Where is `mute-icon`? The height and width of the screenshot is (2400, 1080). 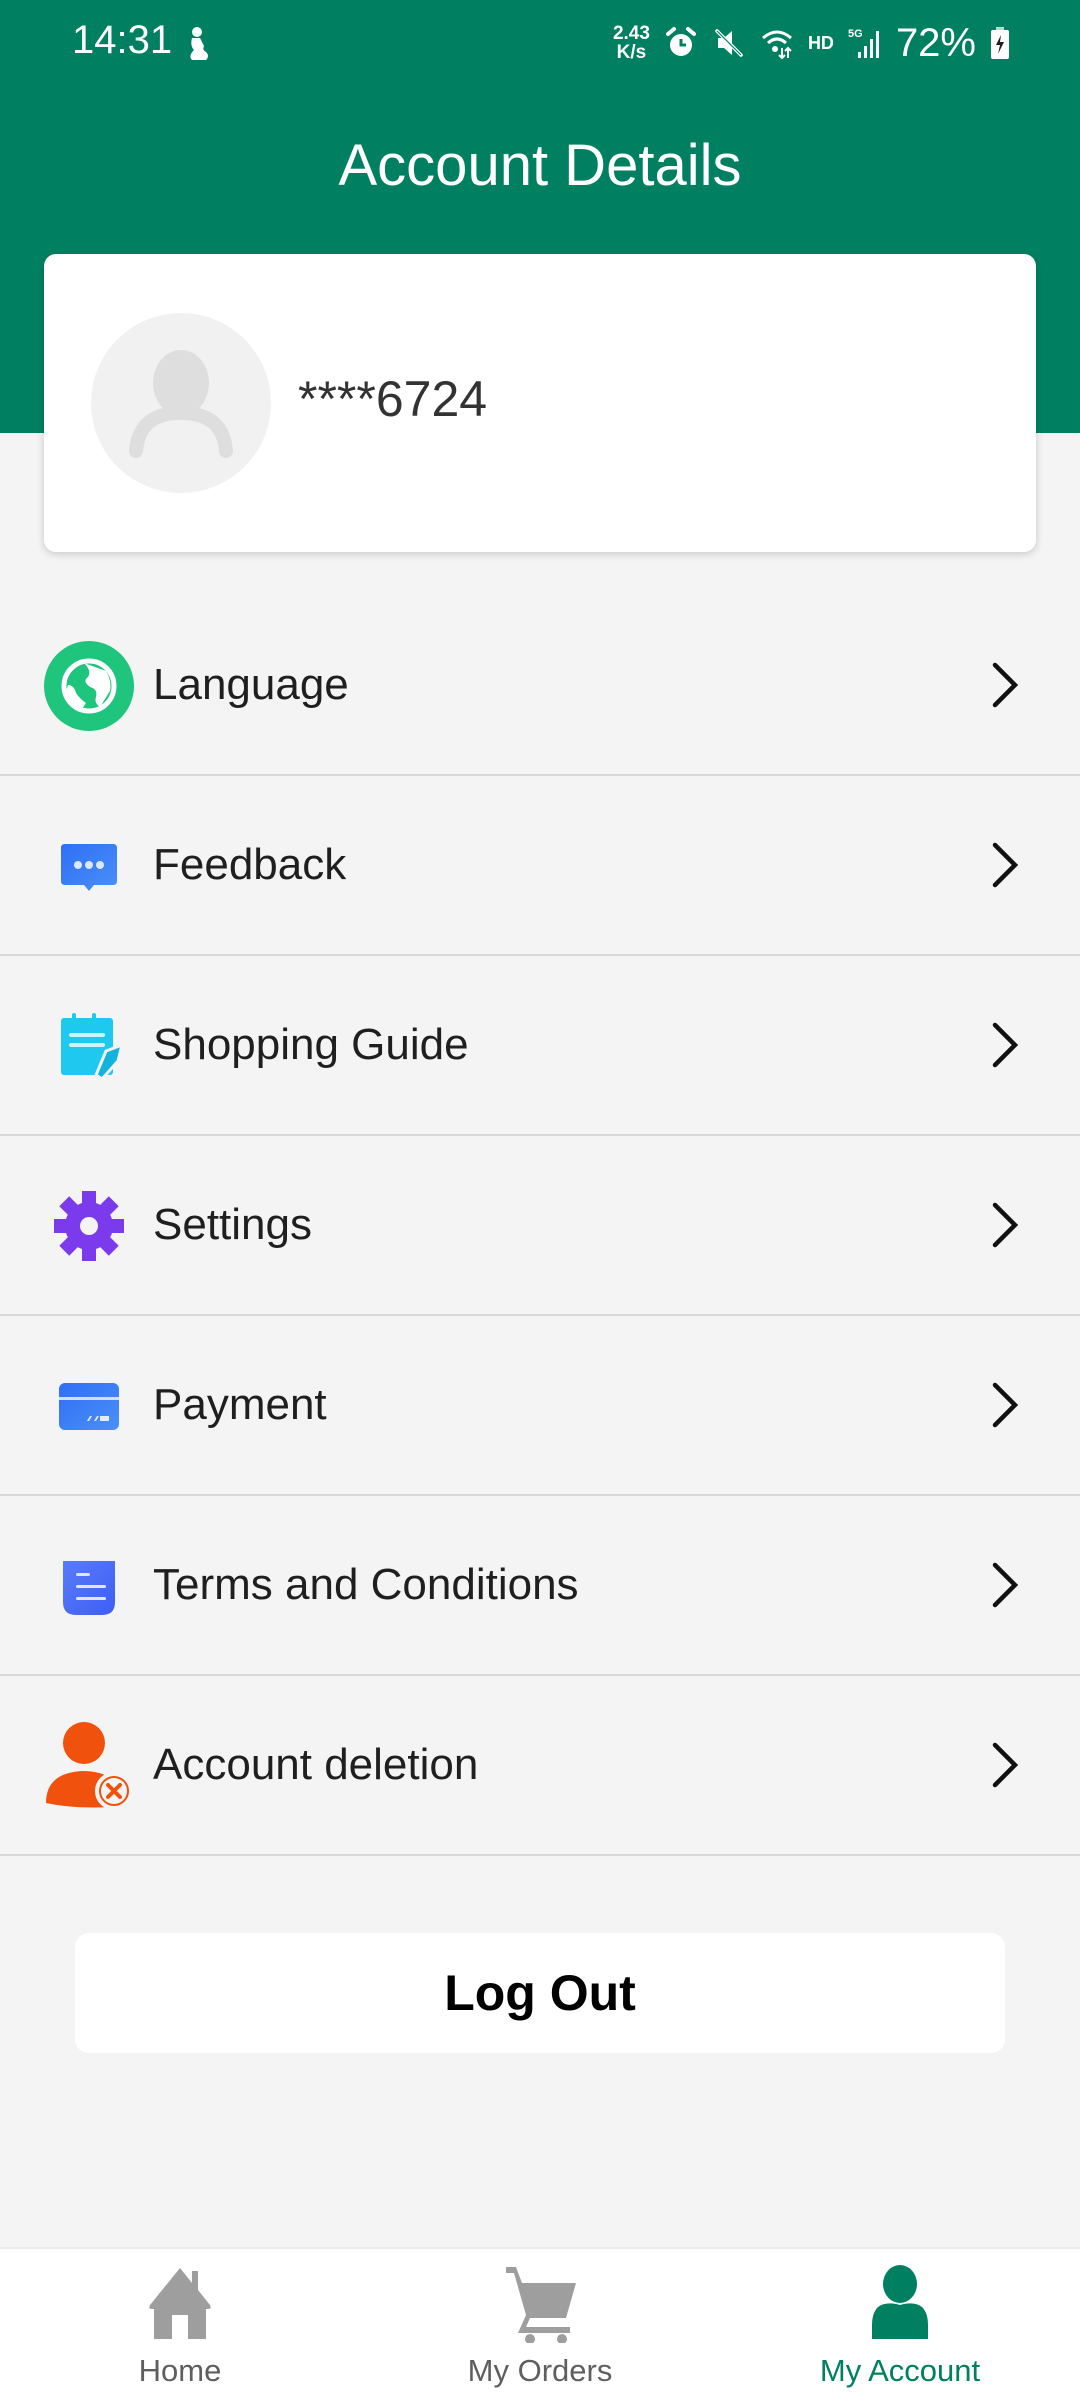
mute-icon is located at coordinates (729, 43).